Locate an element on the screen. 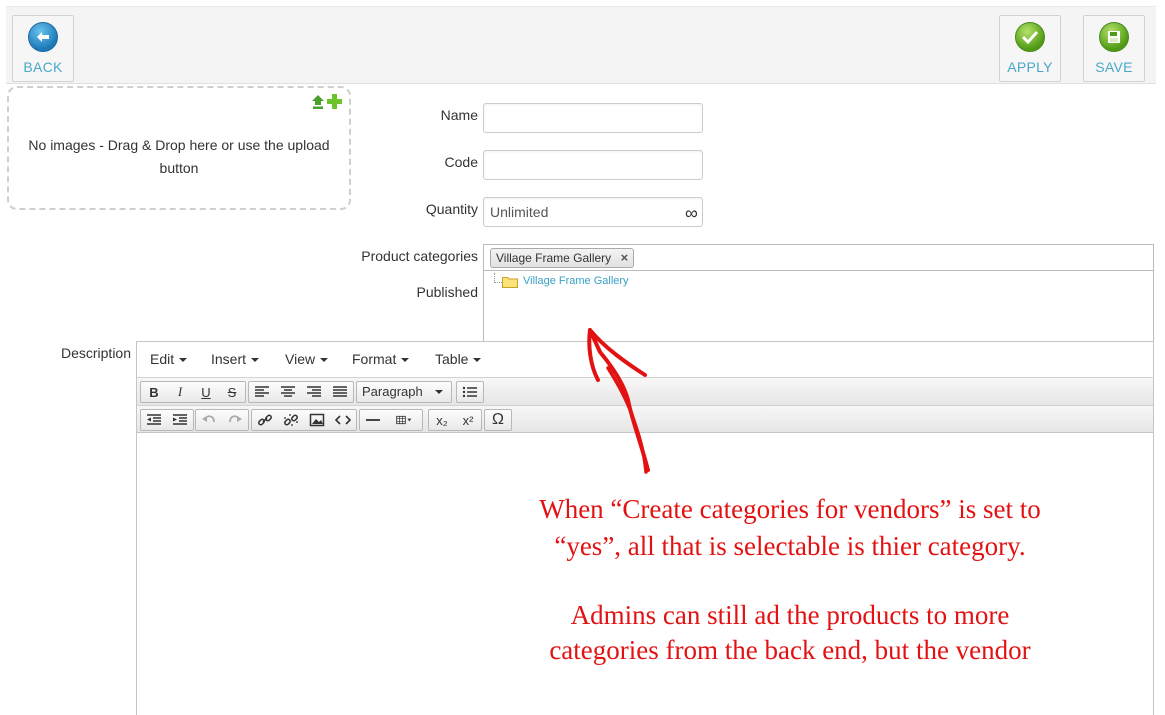 The height and width of the screenshot is (715, 1165). align-center-icon is located at coordinates (288, 392).